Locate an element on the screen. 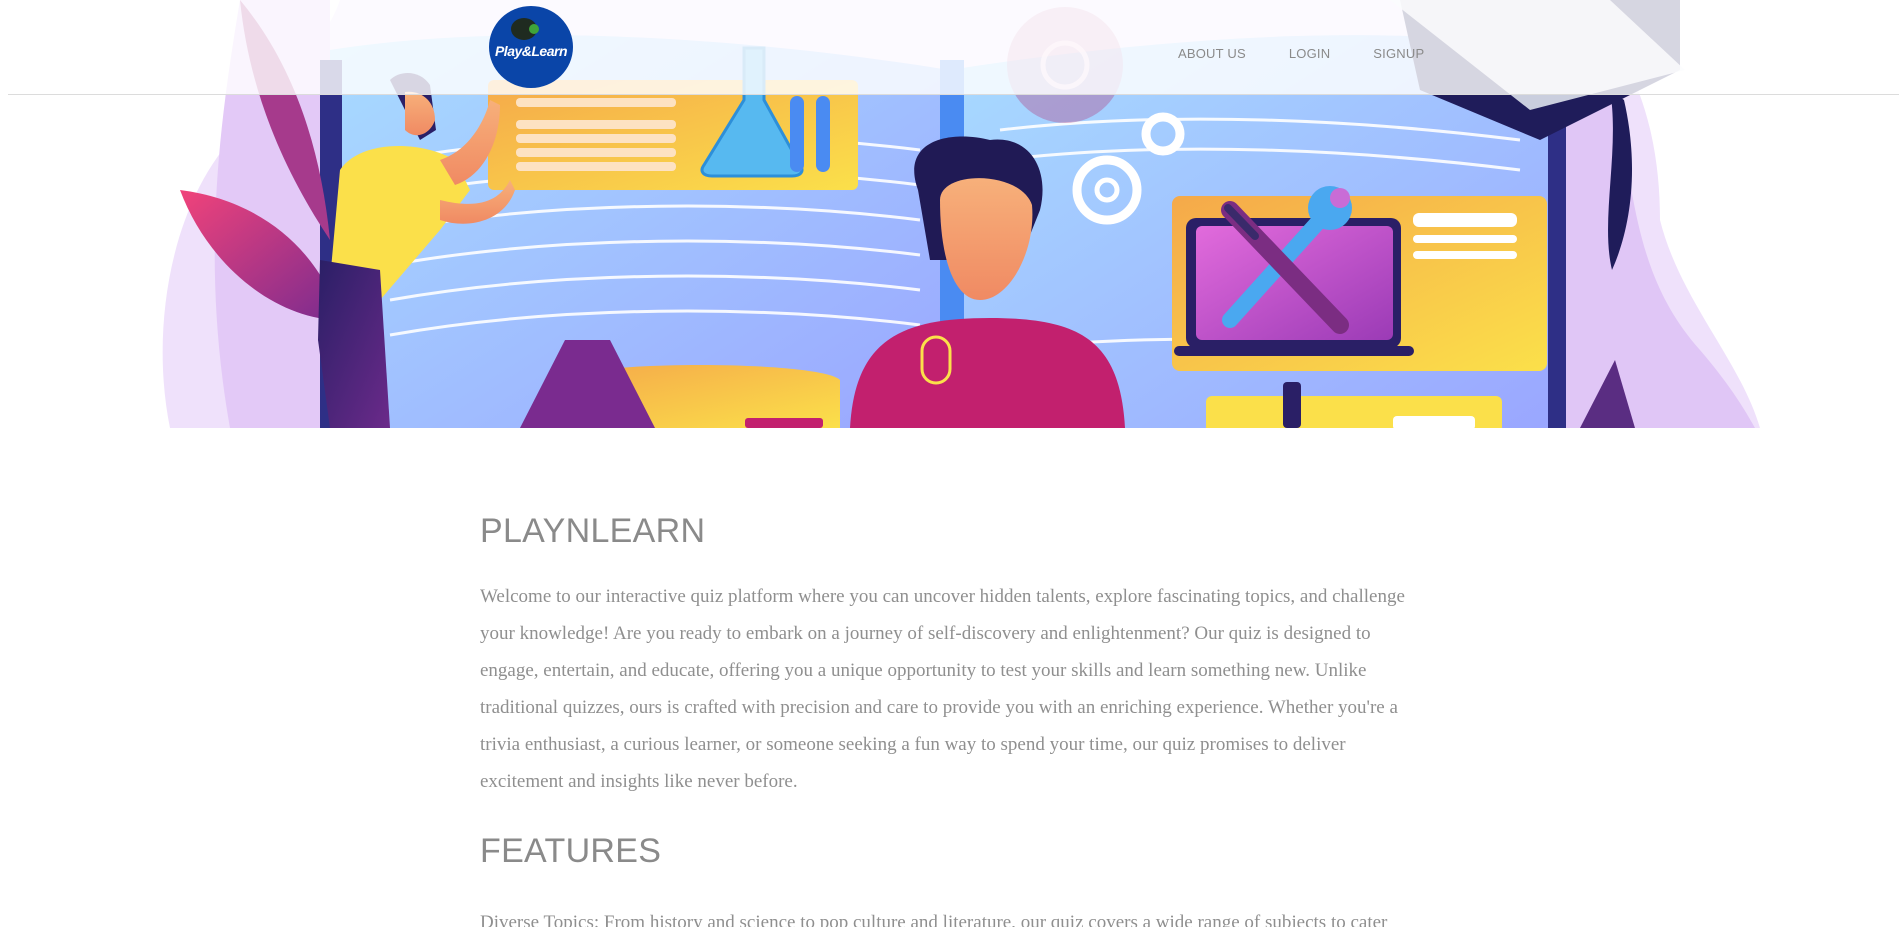 The image size is (1899, 927). navbar: Play&Learn ABOUT US LOGIN SIGNUP is located at coordinates (953, 47).